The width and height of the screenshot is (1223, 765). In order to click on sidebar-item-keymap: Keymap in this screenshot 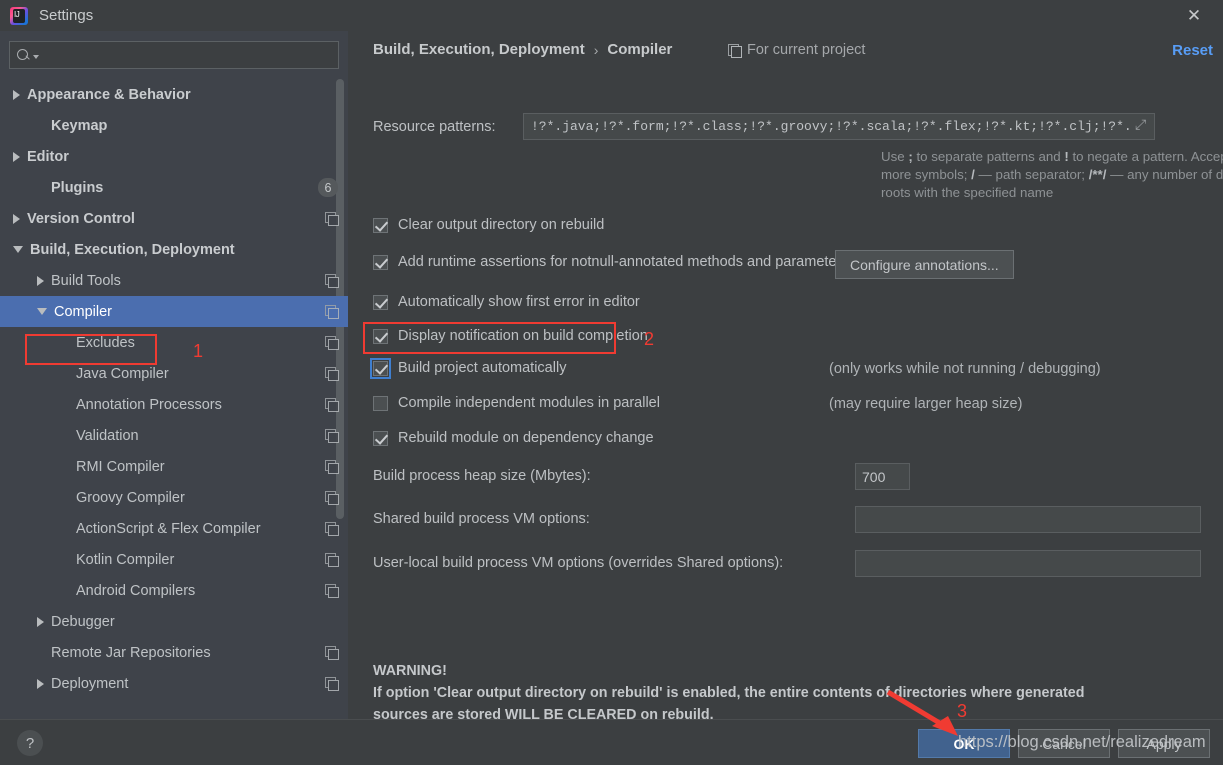, I will do `click(174, 125)`.